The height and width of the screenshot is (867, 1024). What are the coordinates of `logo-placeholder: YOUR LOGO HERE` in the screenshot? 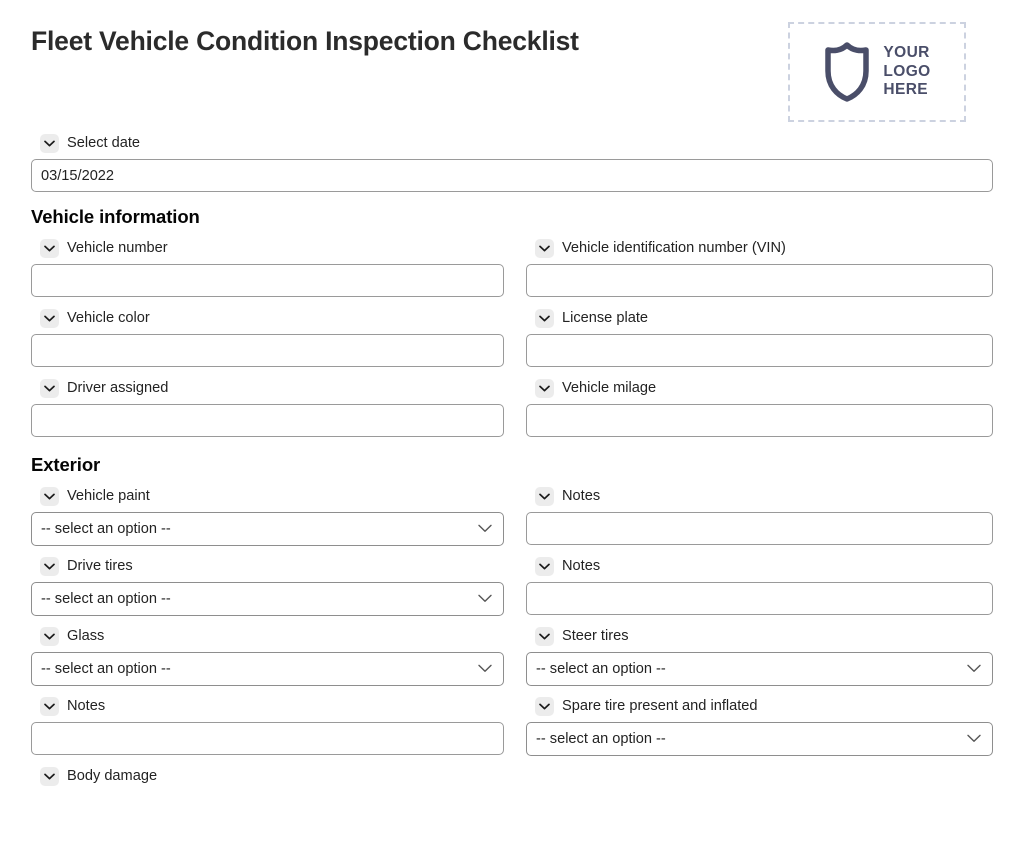 It's located at (877, 72).